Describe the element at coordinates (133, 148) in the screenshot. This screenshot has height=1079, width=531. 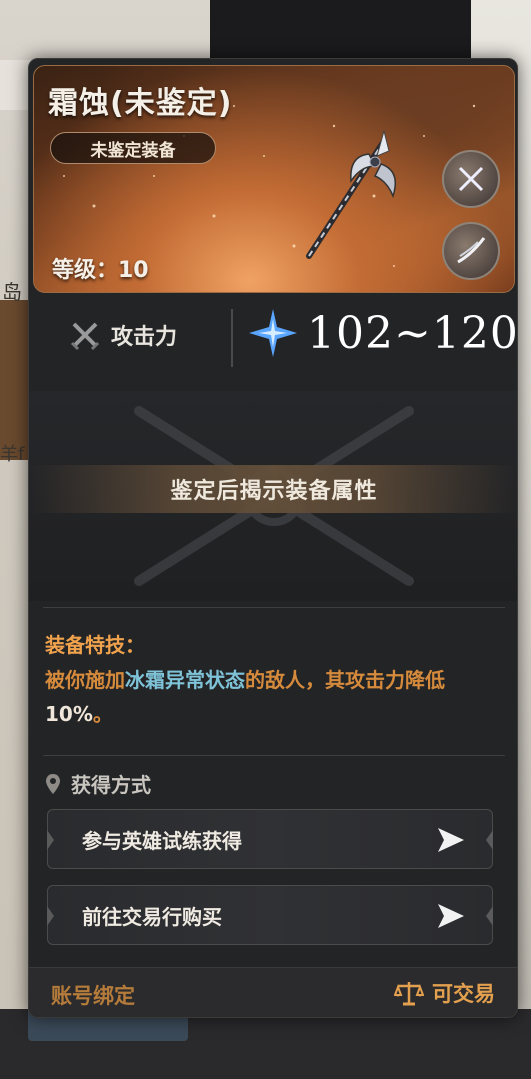
I see `unidentified-tag: 未鉴定装备` at that location.